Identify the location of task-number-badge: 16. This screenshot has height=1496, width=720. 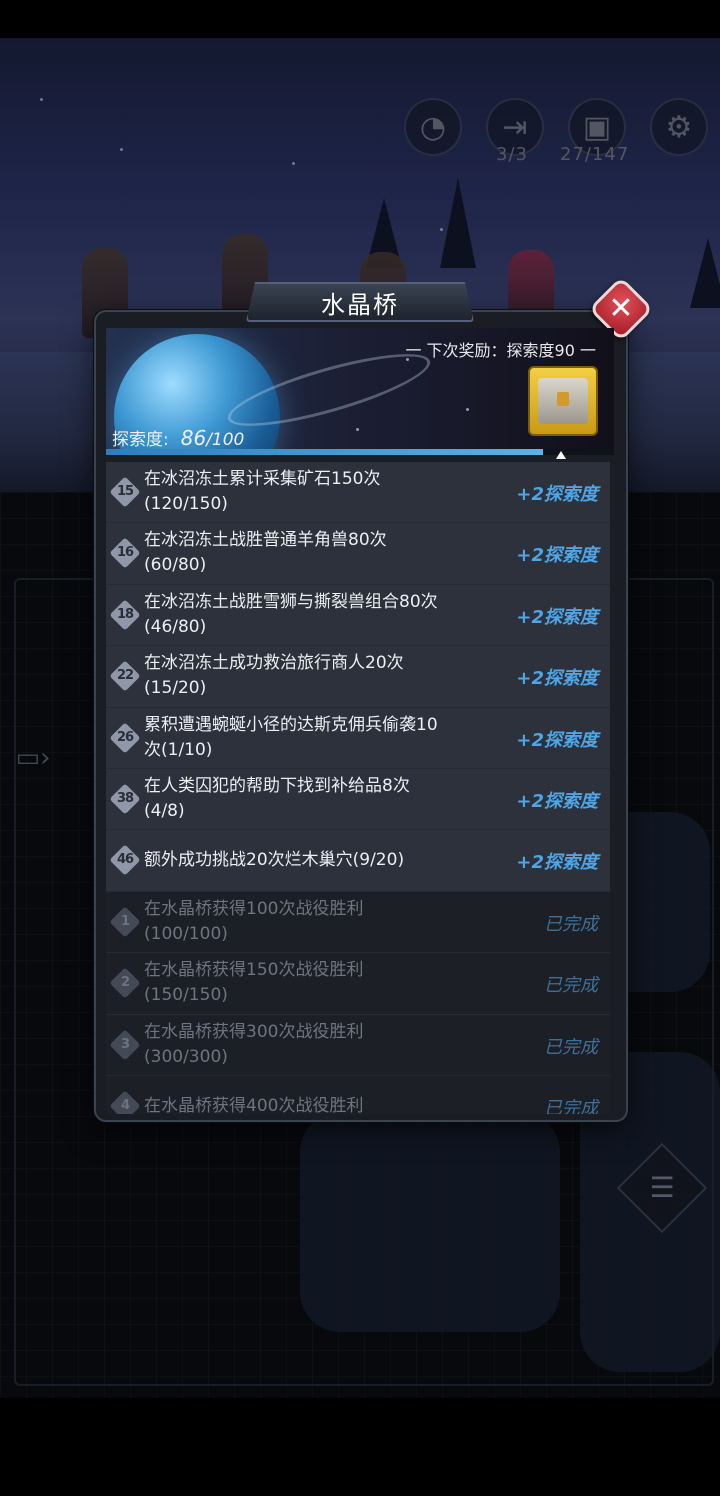
(125, 553).